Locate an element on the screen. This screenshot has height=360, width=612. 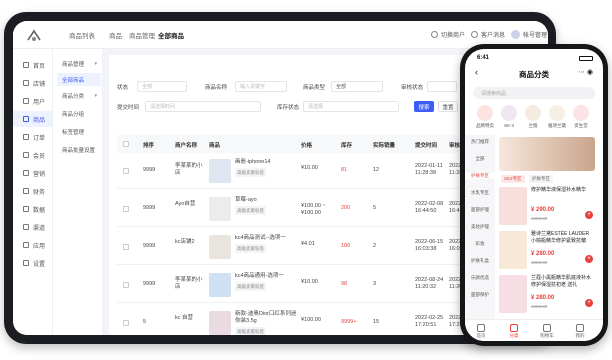
phone-brand-item: 雅诗兰黛 is located at coordinates (557, 117).